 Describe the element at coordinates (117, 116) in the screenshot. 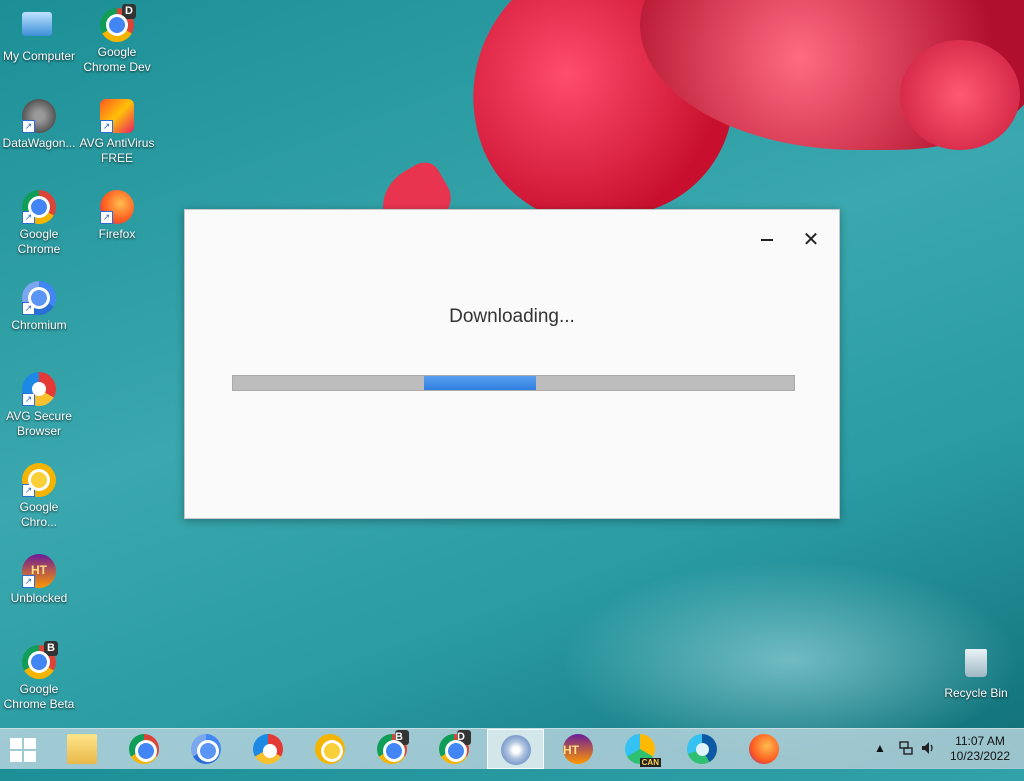

I see `avg-antivirus-icon: ↗` at that location.